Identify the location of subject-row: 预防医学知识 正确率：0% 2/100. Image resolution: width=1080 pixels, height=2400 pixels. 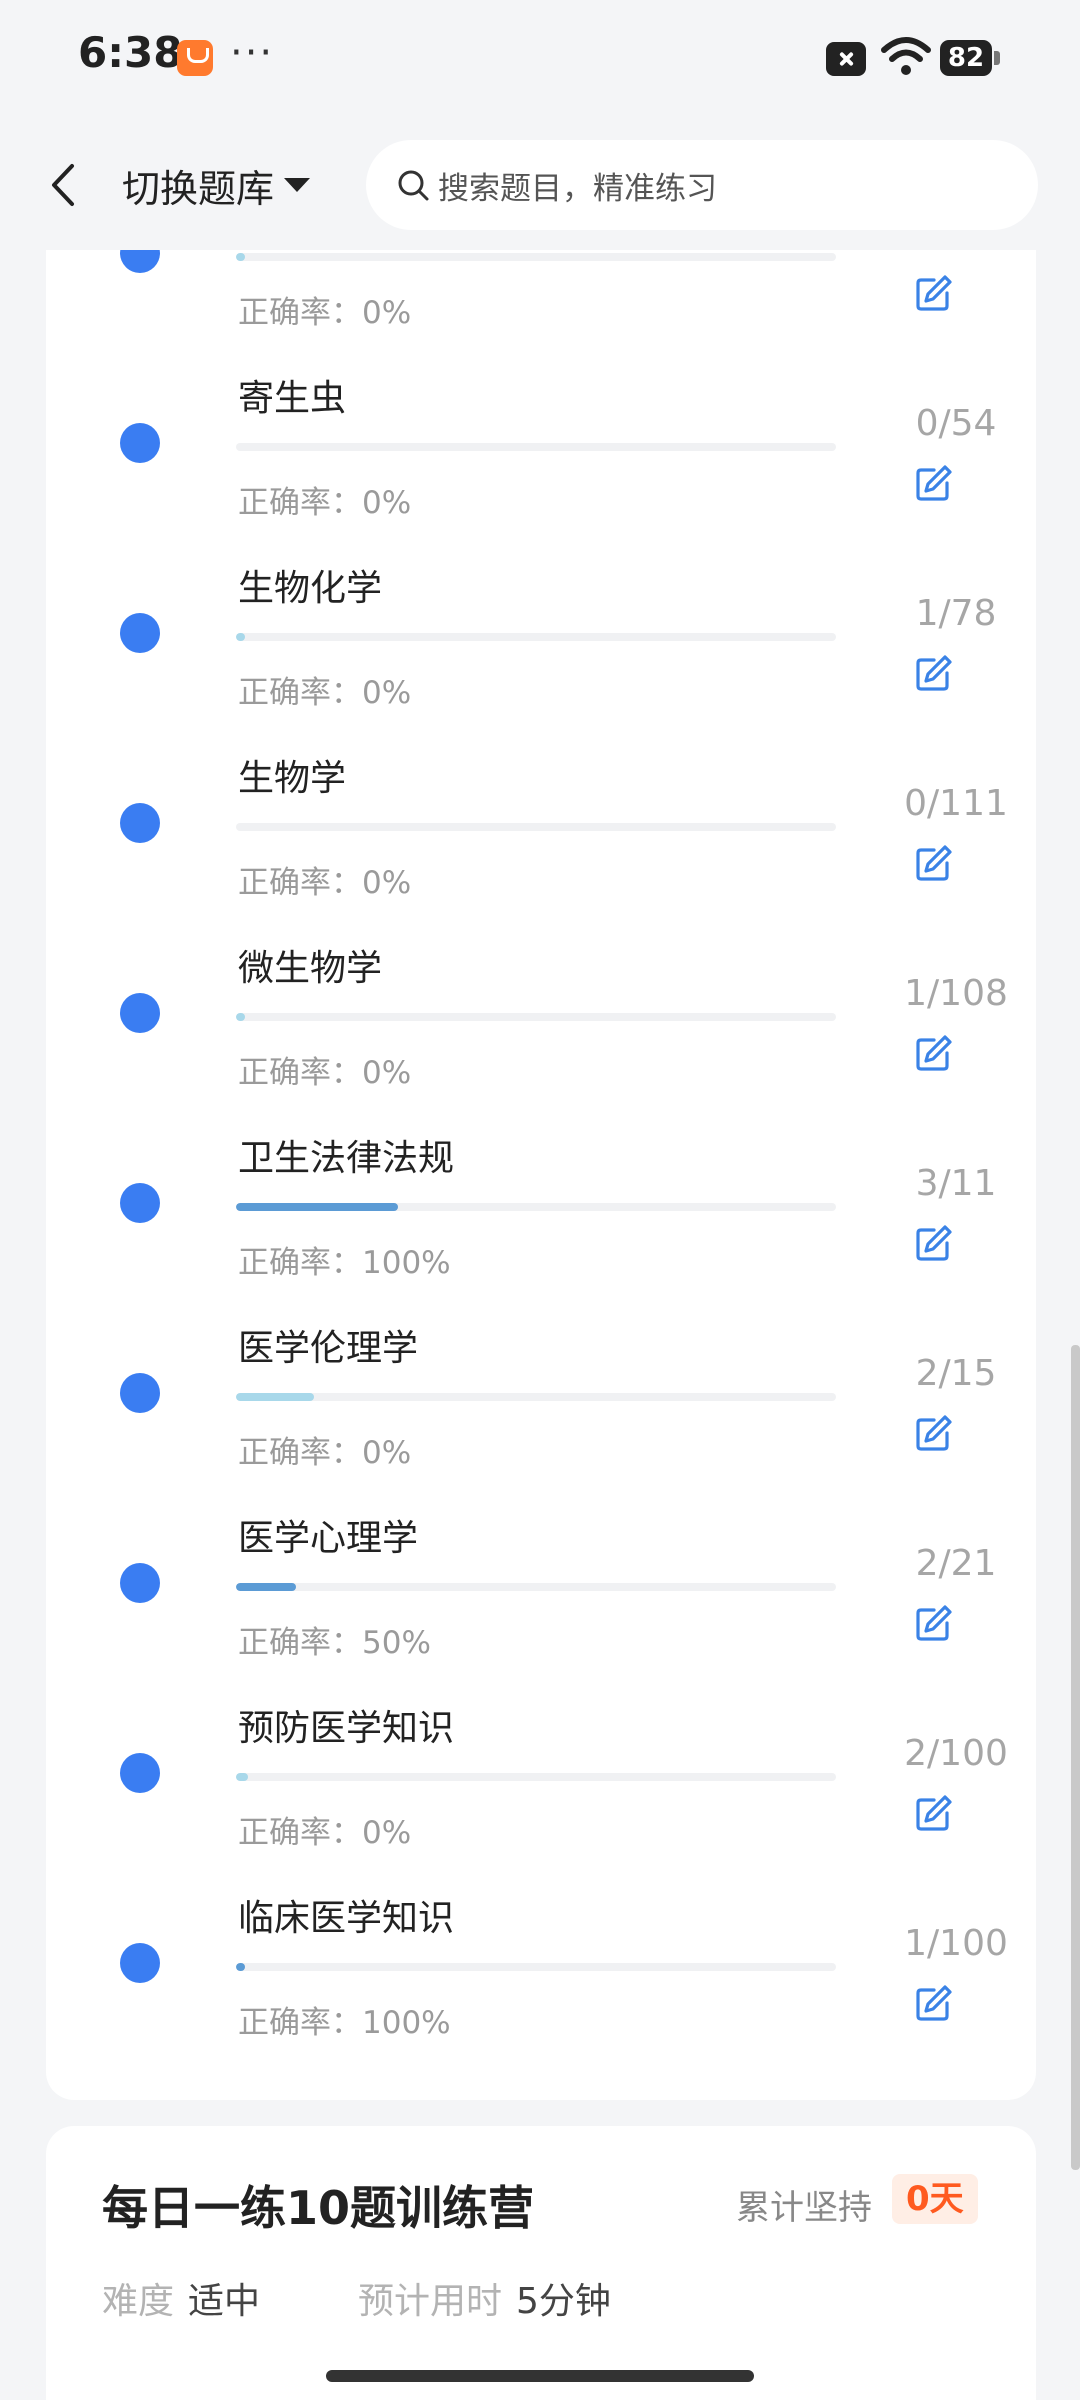
(541, 1739).